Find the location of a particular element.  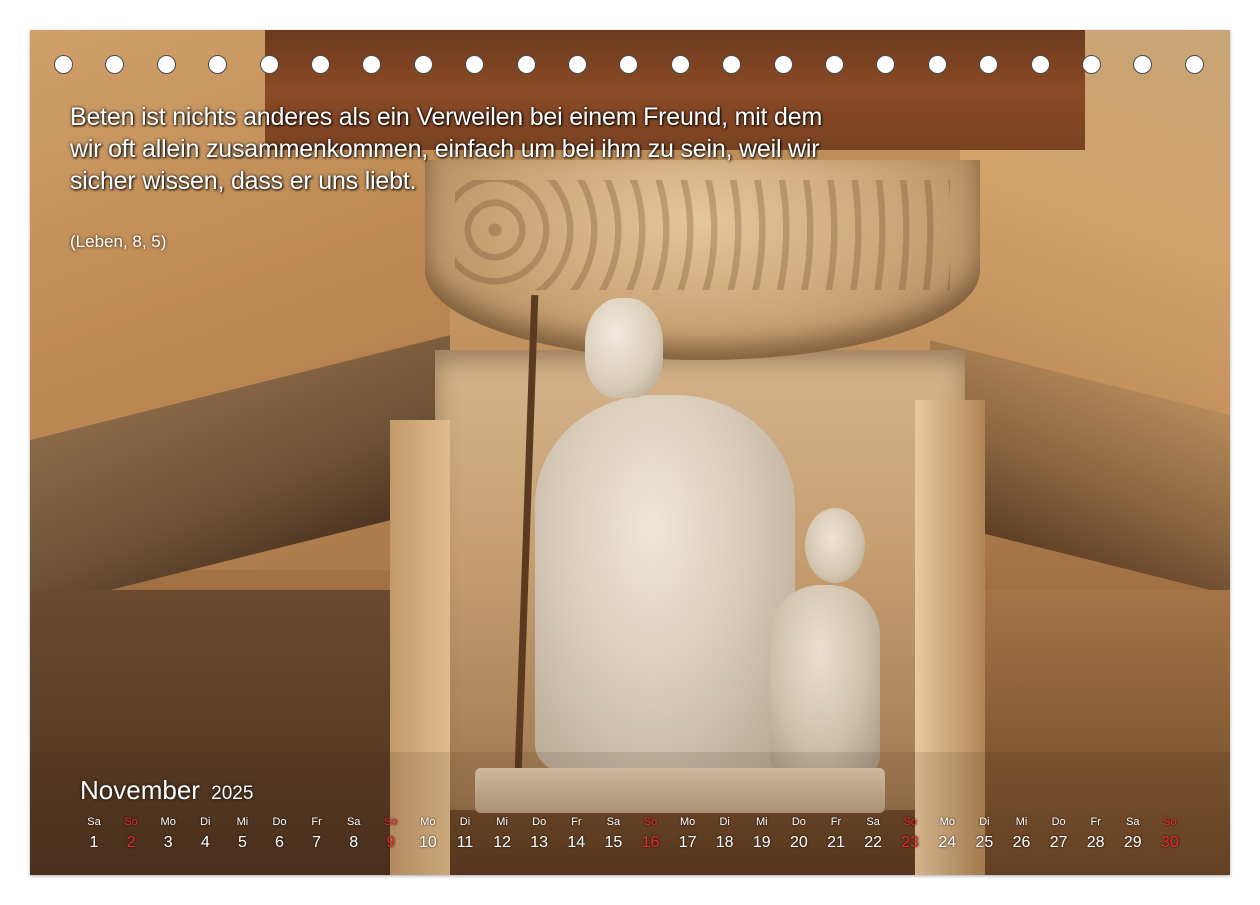

day-number: 7 is located at coordinates (317, 842).